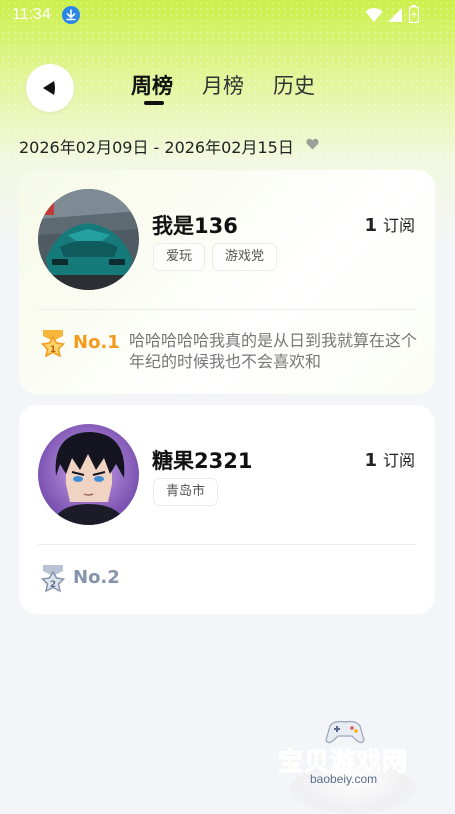 Image resolution: width=455 pixels, height=814 pixels. Describe the element at coordinates (53, 585) in the screenshot. I see `svg-text: 2` at that location.